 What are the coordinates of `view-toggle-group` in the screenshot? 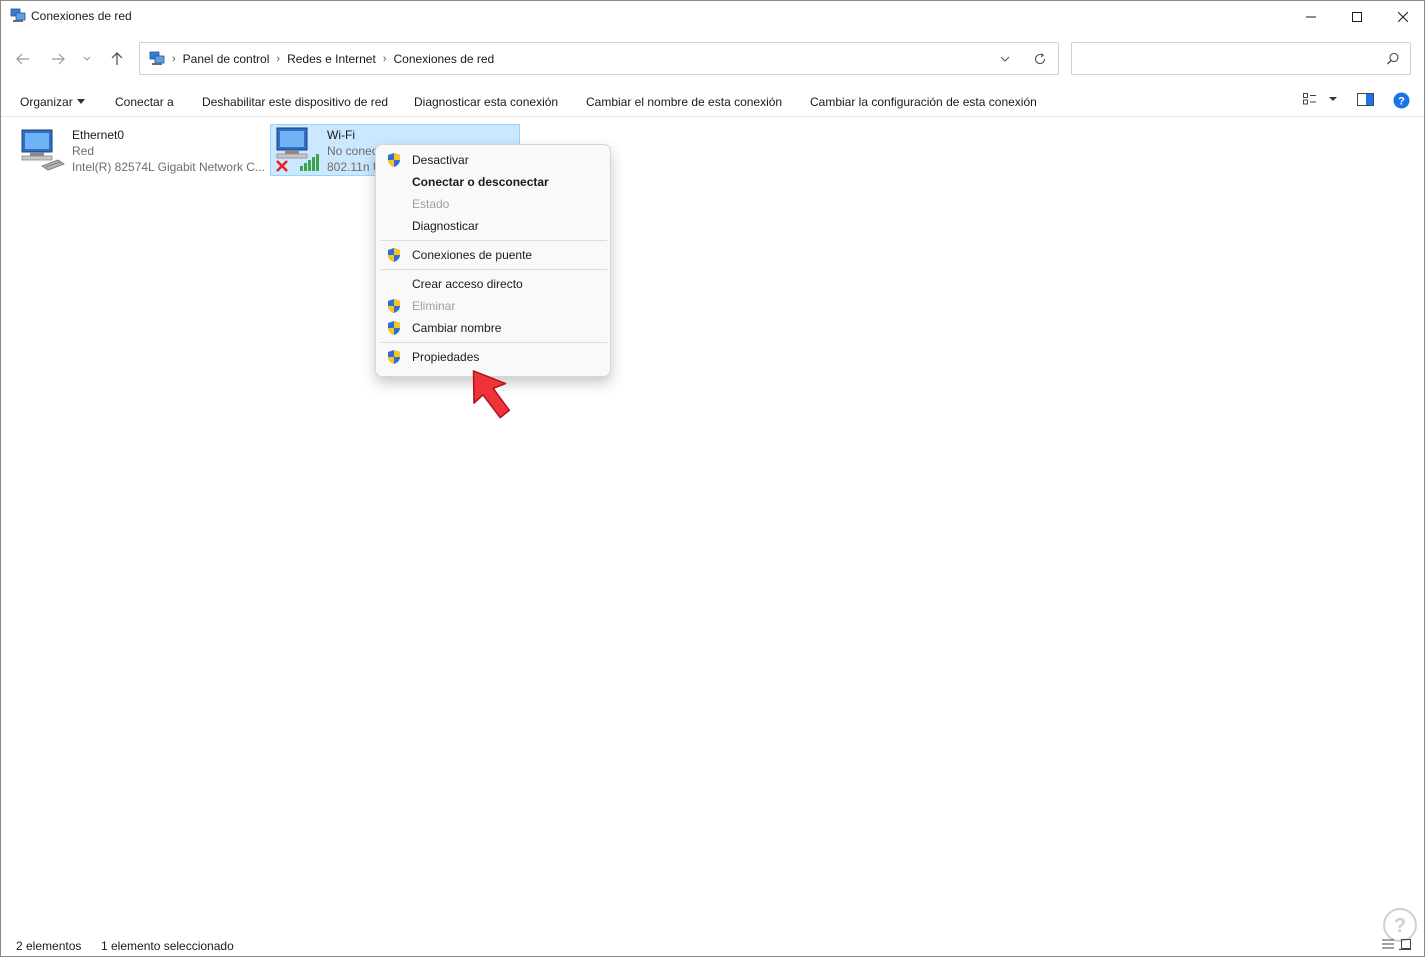 It's located at (1396, 945).